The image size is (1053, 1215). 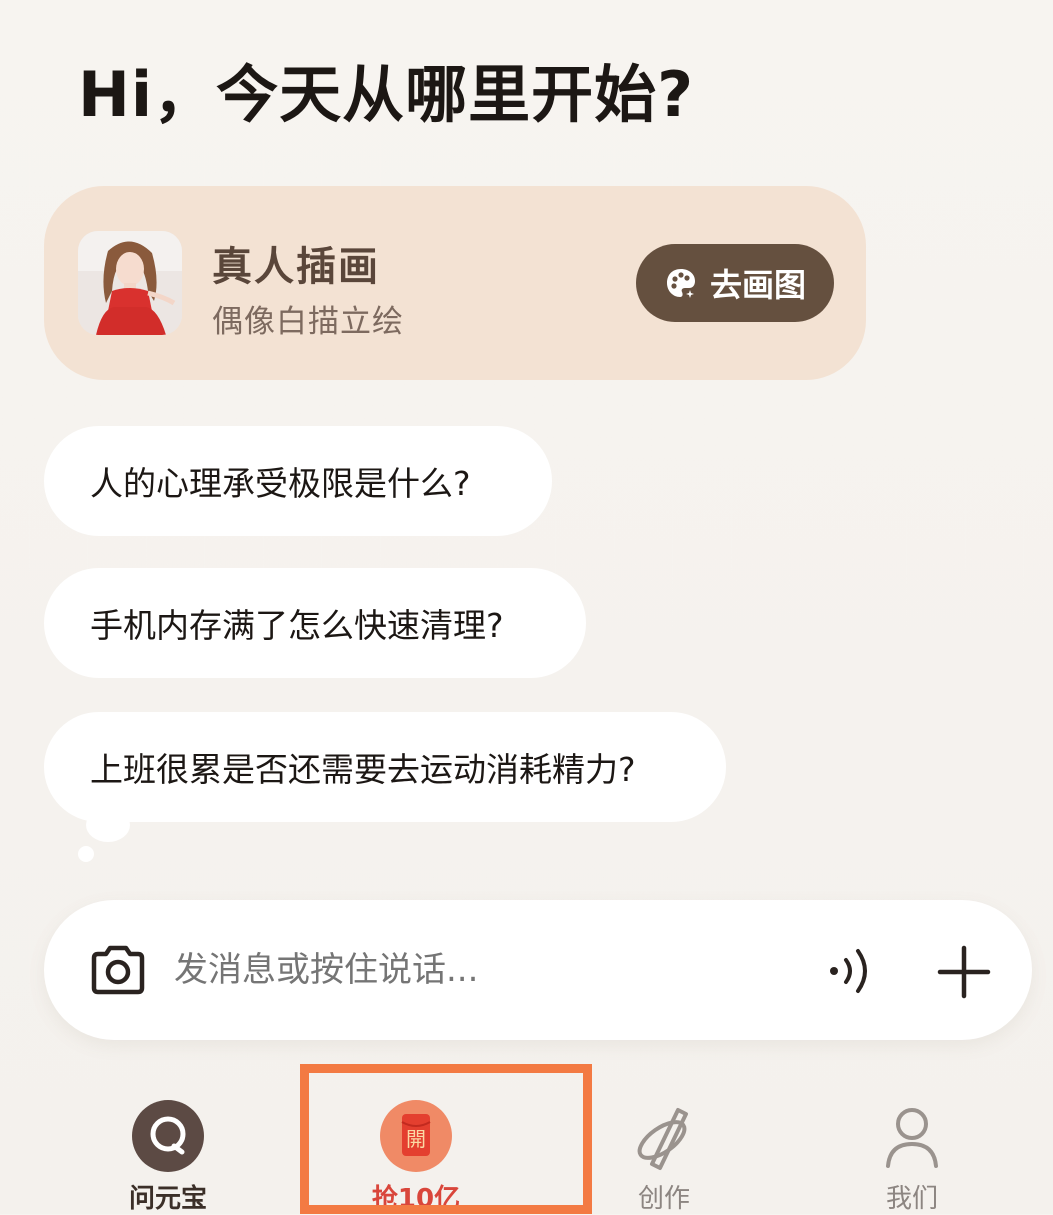 I want to click on tab-yuanbao: 问元宝, so click(x=168, y=1148).